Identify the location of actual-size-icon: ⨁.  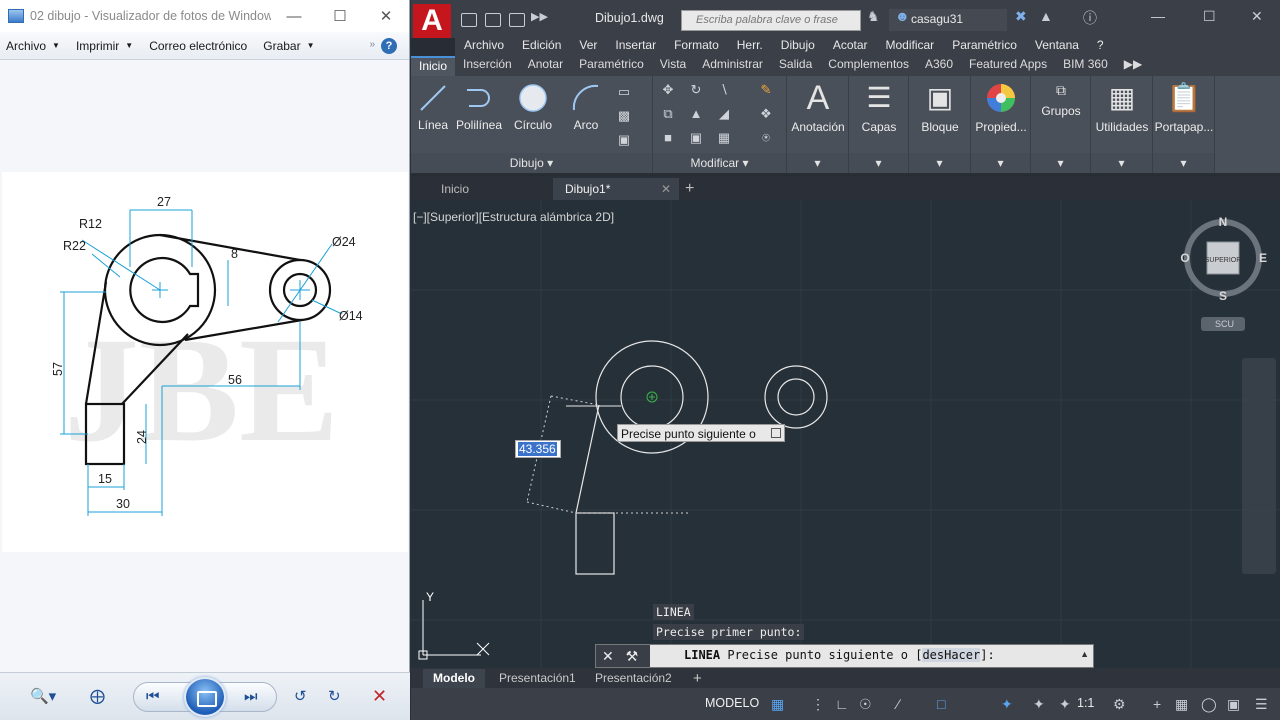
(97, 696).